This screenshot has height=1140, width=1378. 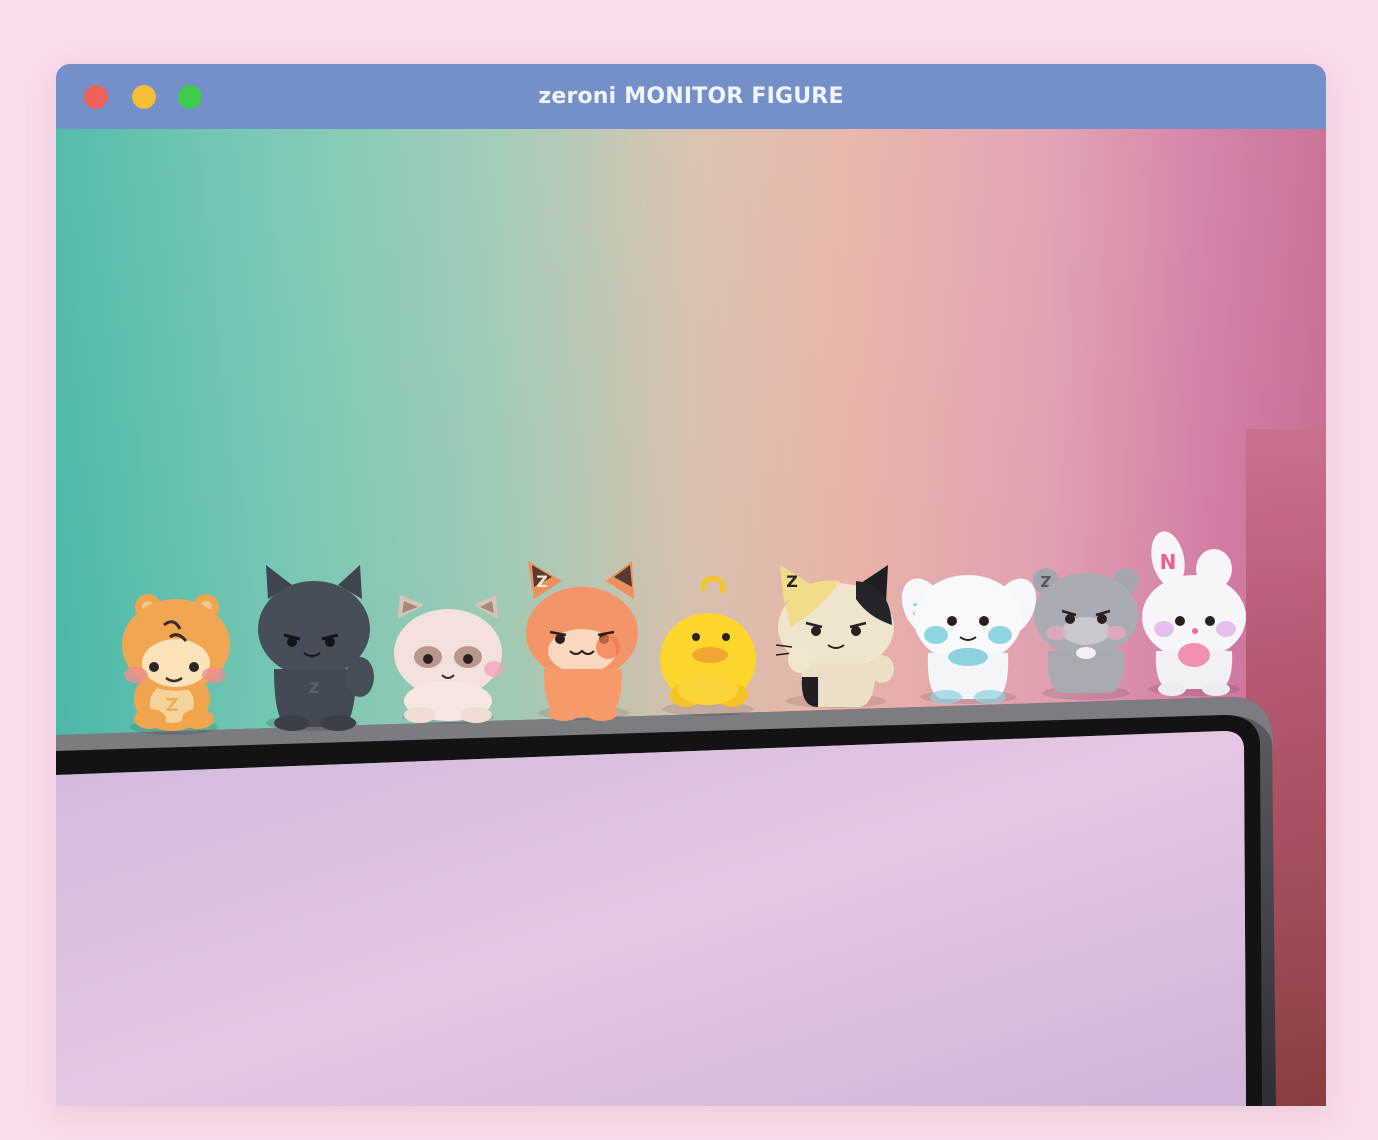 I want to click on title-bar: zeroni MONITOR FIGURE, so click(x=691, y=96).